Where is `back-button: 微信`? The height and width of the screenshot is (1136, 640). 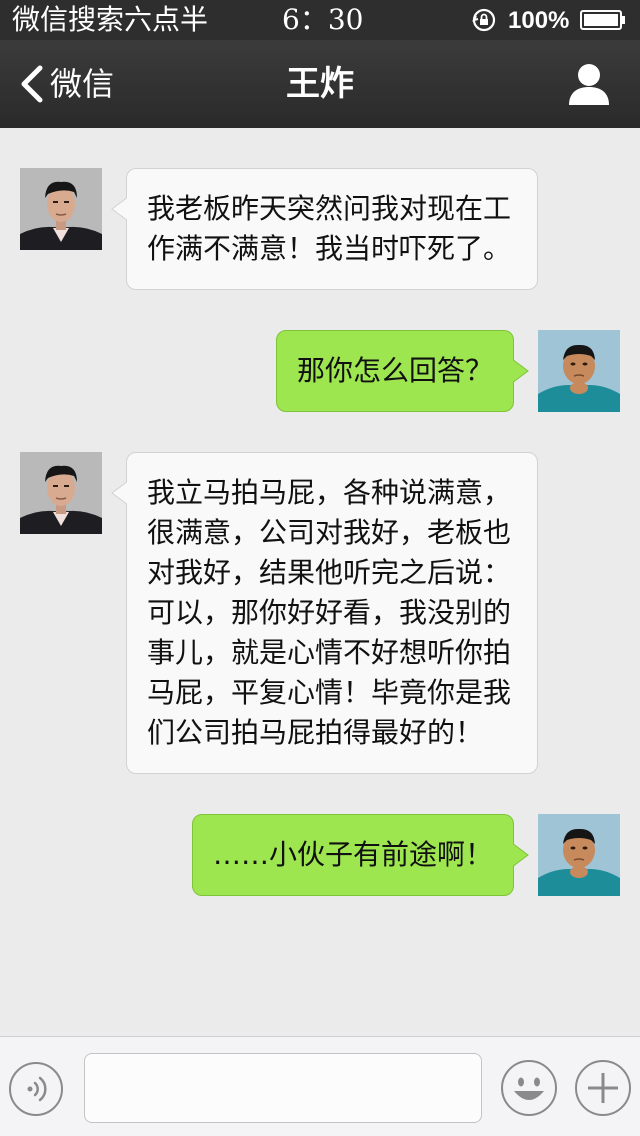
back-button: 微信 is located at coordinates (66, 84).